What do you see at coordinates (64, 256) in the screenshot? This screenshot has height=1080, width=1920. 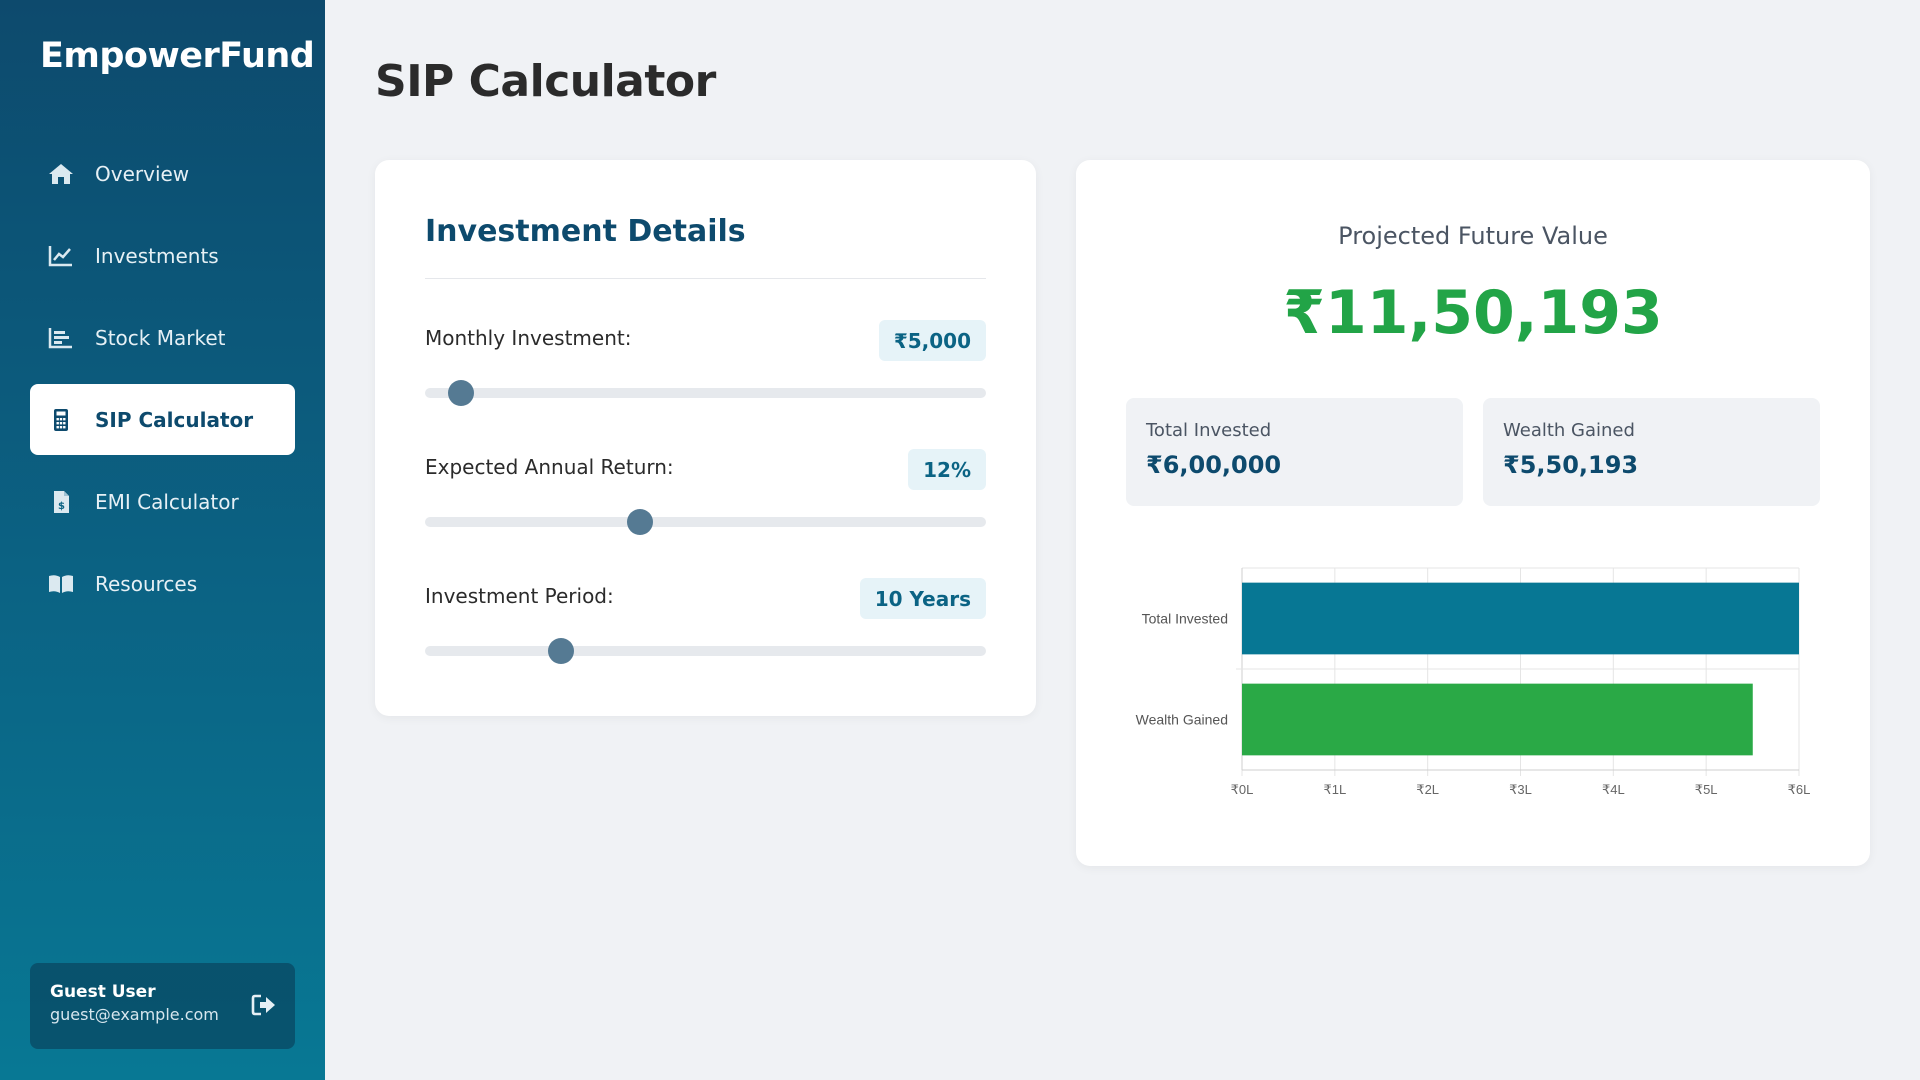 I see `line-chart-icon` at bounding box center [64, 256].